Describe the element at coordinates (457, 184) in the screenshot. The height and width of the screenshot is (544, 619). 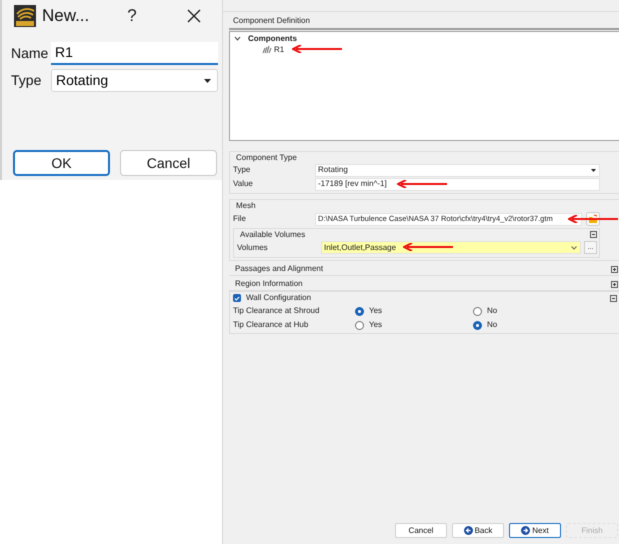
I see `value-field: -17189 [rev min^-1]` at that location.